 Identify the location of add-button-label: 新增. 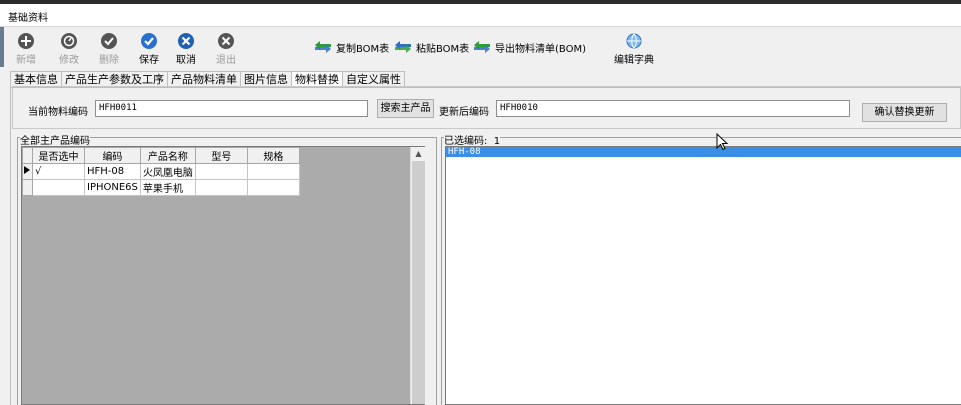
(26, 60).